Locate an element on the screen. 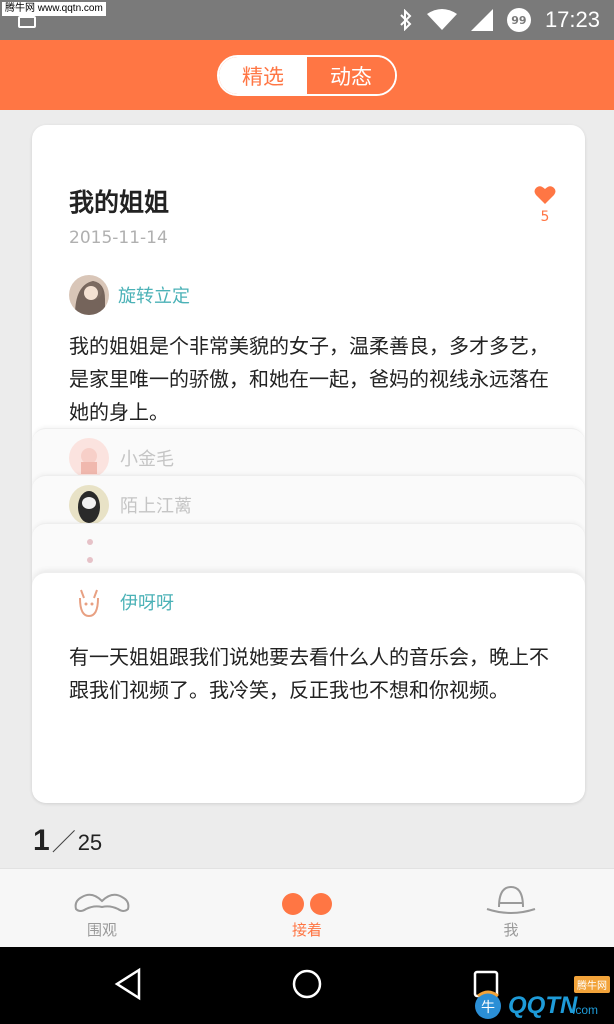 This screenshot has height=1024, width=614. bowler-hat-icon is located at coordinates (511, 899).